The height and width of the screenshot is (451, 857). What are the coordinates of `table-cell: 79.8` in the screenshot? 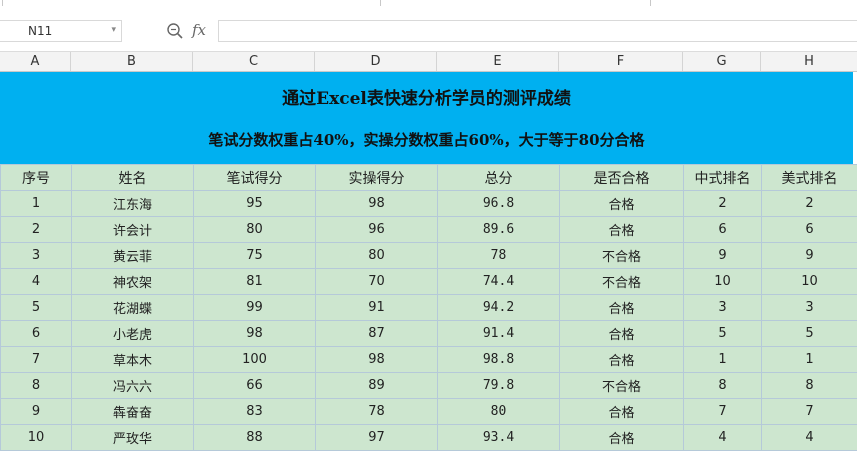 It's located at (498, 385).